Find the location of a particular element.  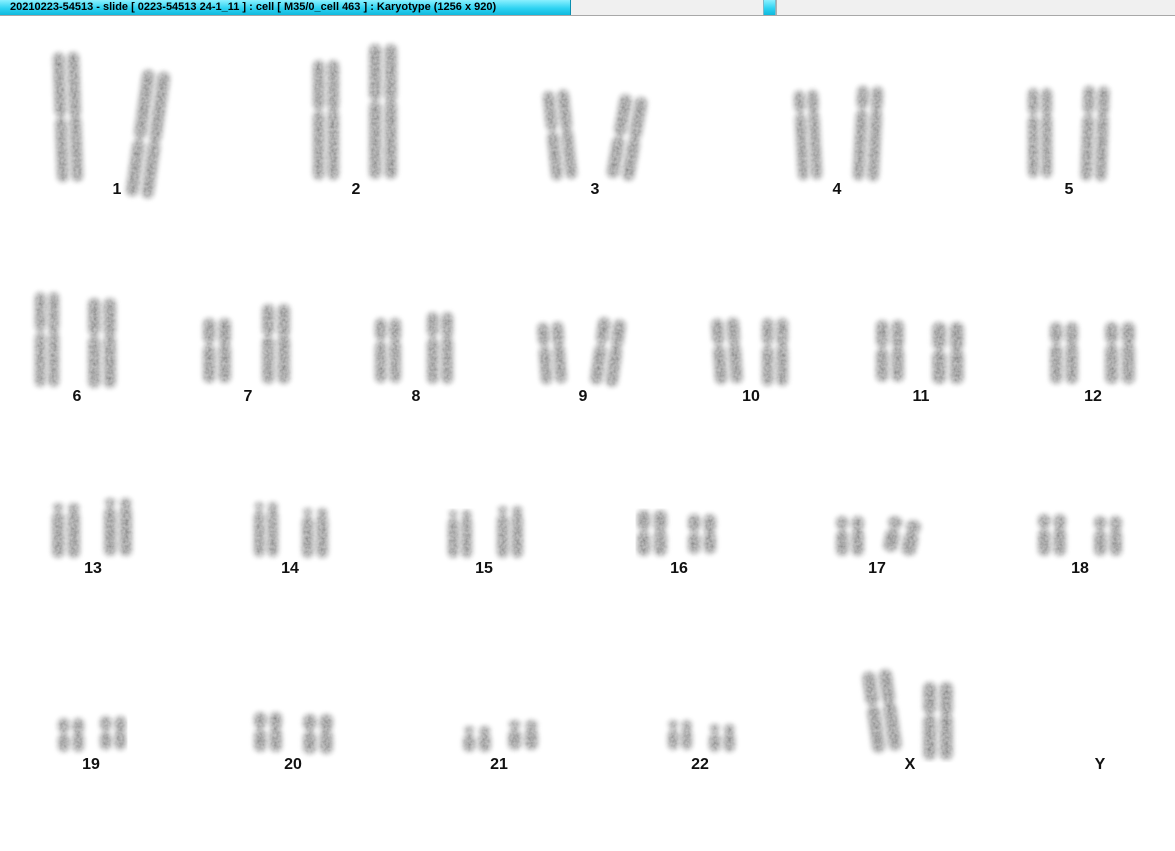

chromosome-label-1: 1 is located at coordinates (117, 189).